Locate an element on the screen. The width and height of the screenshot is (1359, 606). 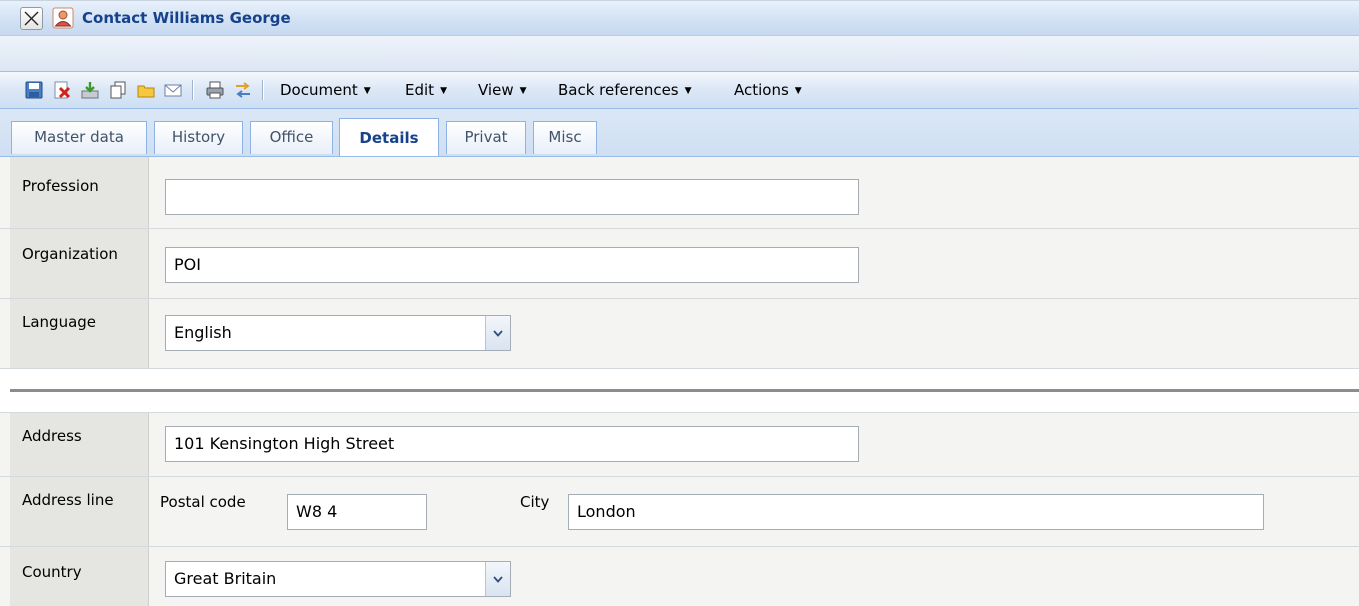
window-title: Contact Williams George is located at coordinates (186, 18).